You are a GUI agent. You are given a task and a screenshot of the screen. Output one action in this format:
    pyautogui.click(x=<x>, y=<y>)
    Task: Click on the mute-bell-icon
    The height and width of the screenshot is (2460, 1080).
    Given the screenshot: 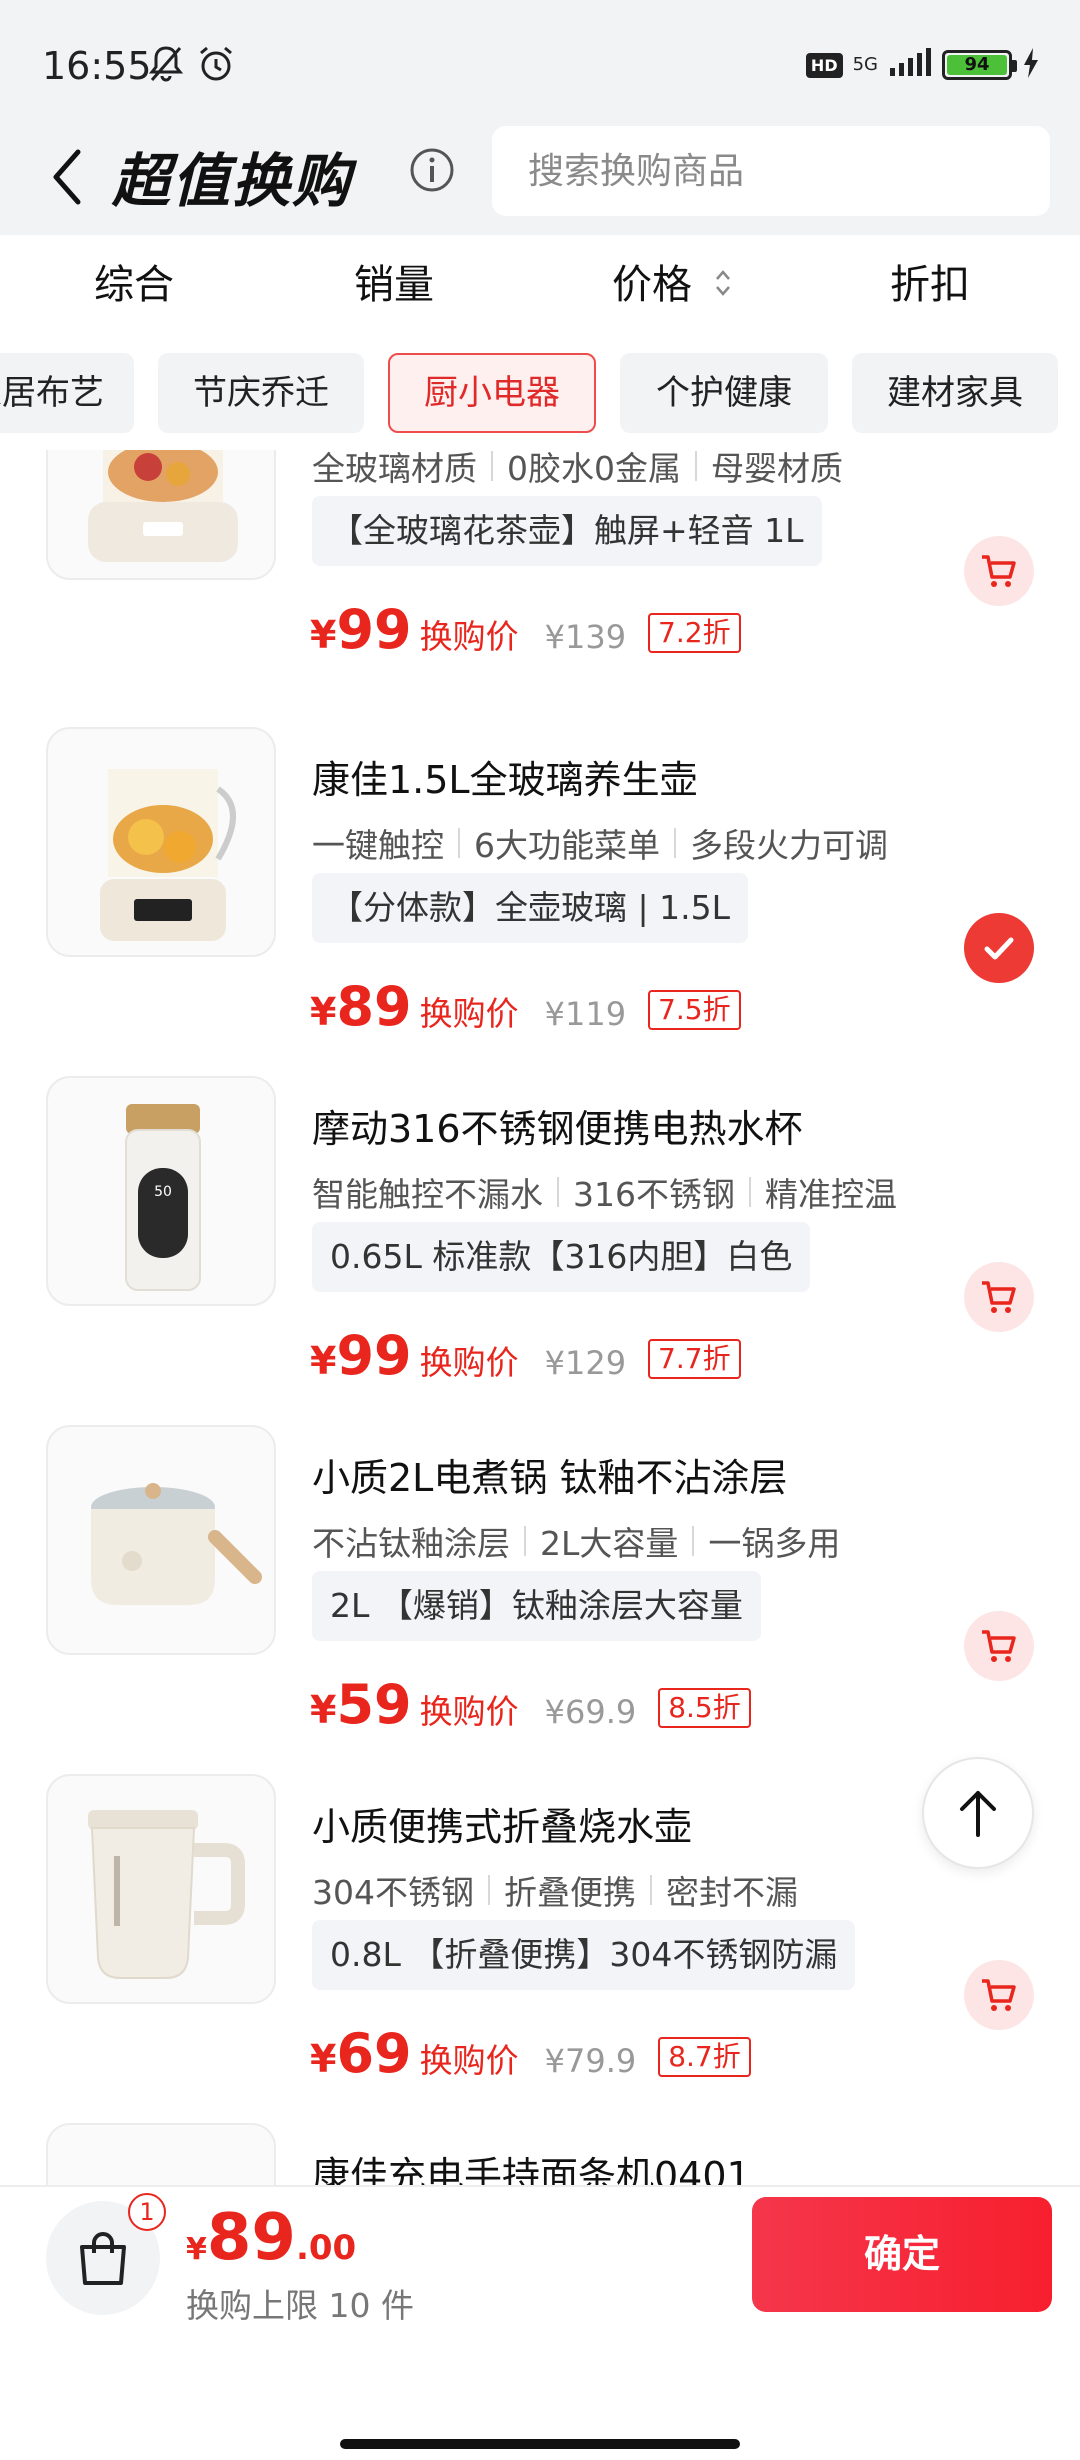 What is the action you would take?
    pyautogui.click(x=166, y=66)
    